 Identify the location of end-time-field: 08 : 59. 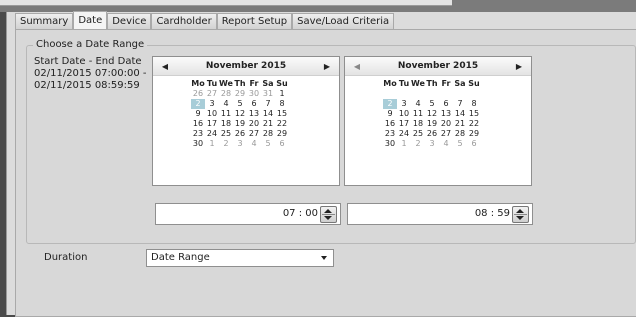
(440, 214).